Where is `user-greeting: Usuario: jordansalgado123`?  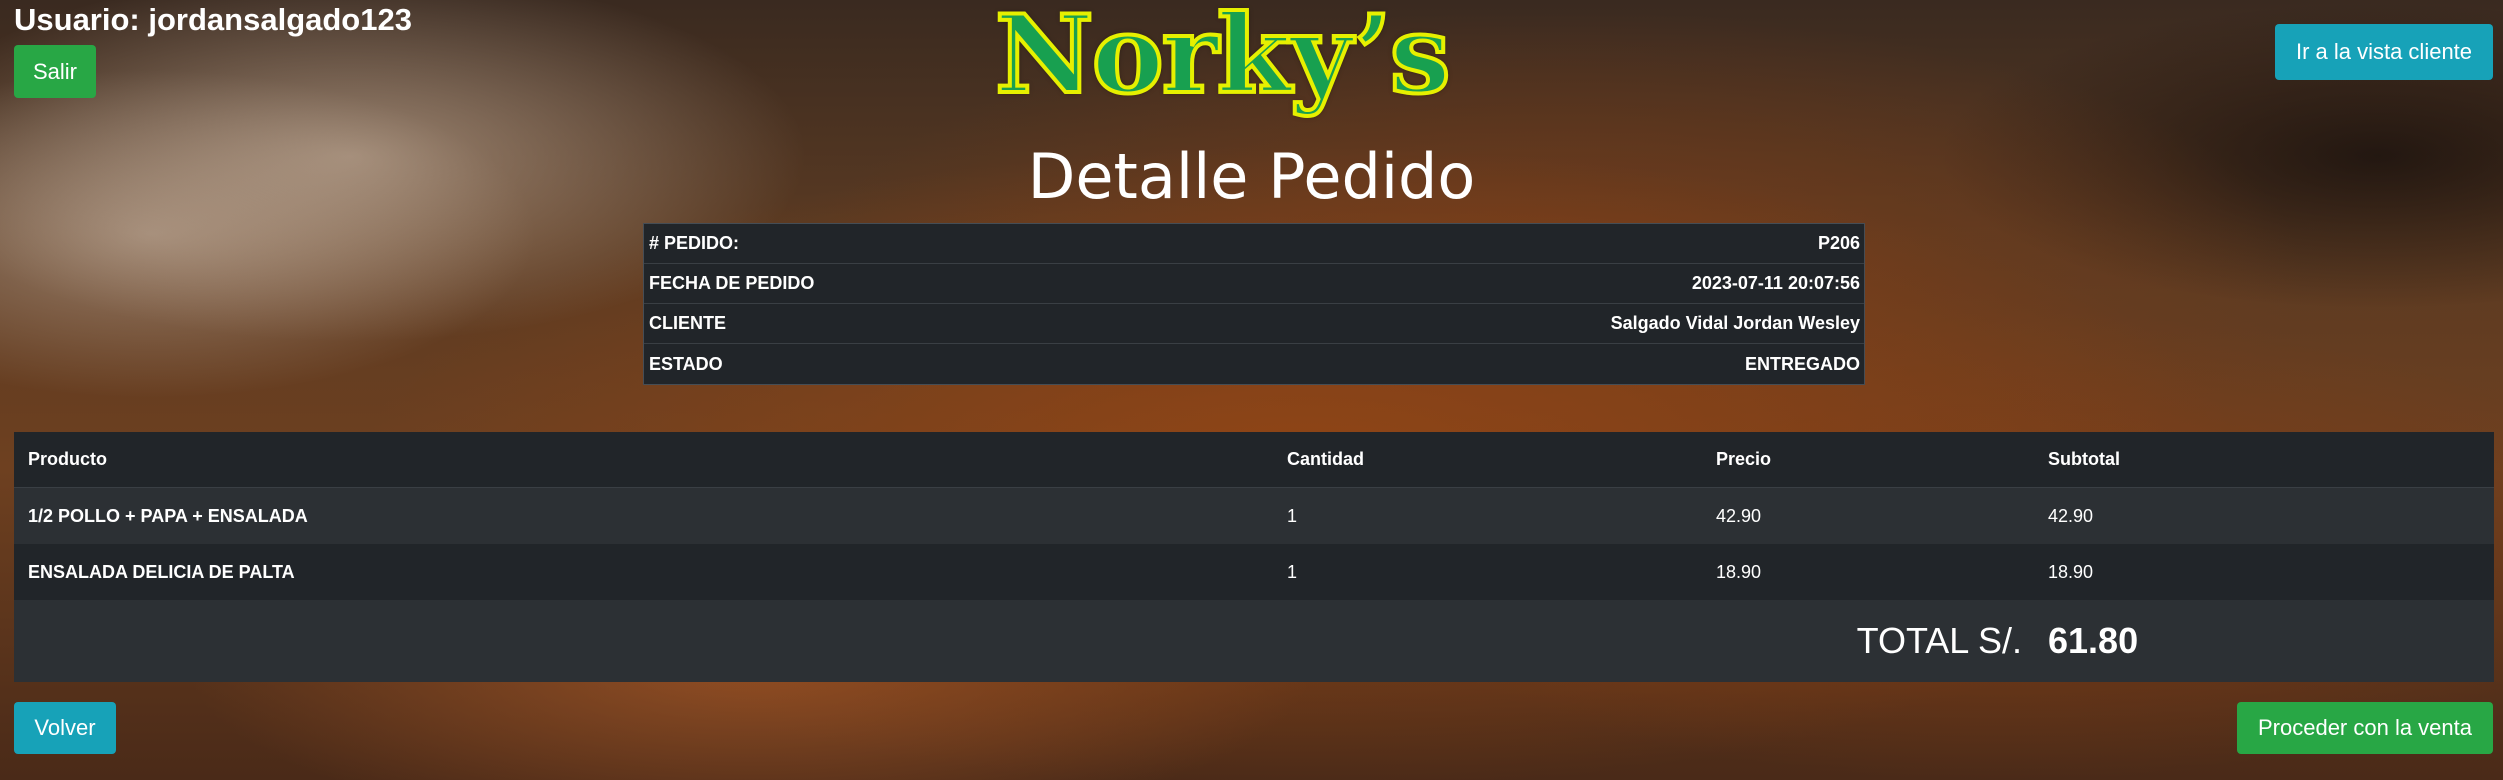
user-greeting: Usuario: jordansalgado123 is located at coordinates (213, 20).